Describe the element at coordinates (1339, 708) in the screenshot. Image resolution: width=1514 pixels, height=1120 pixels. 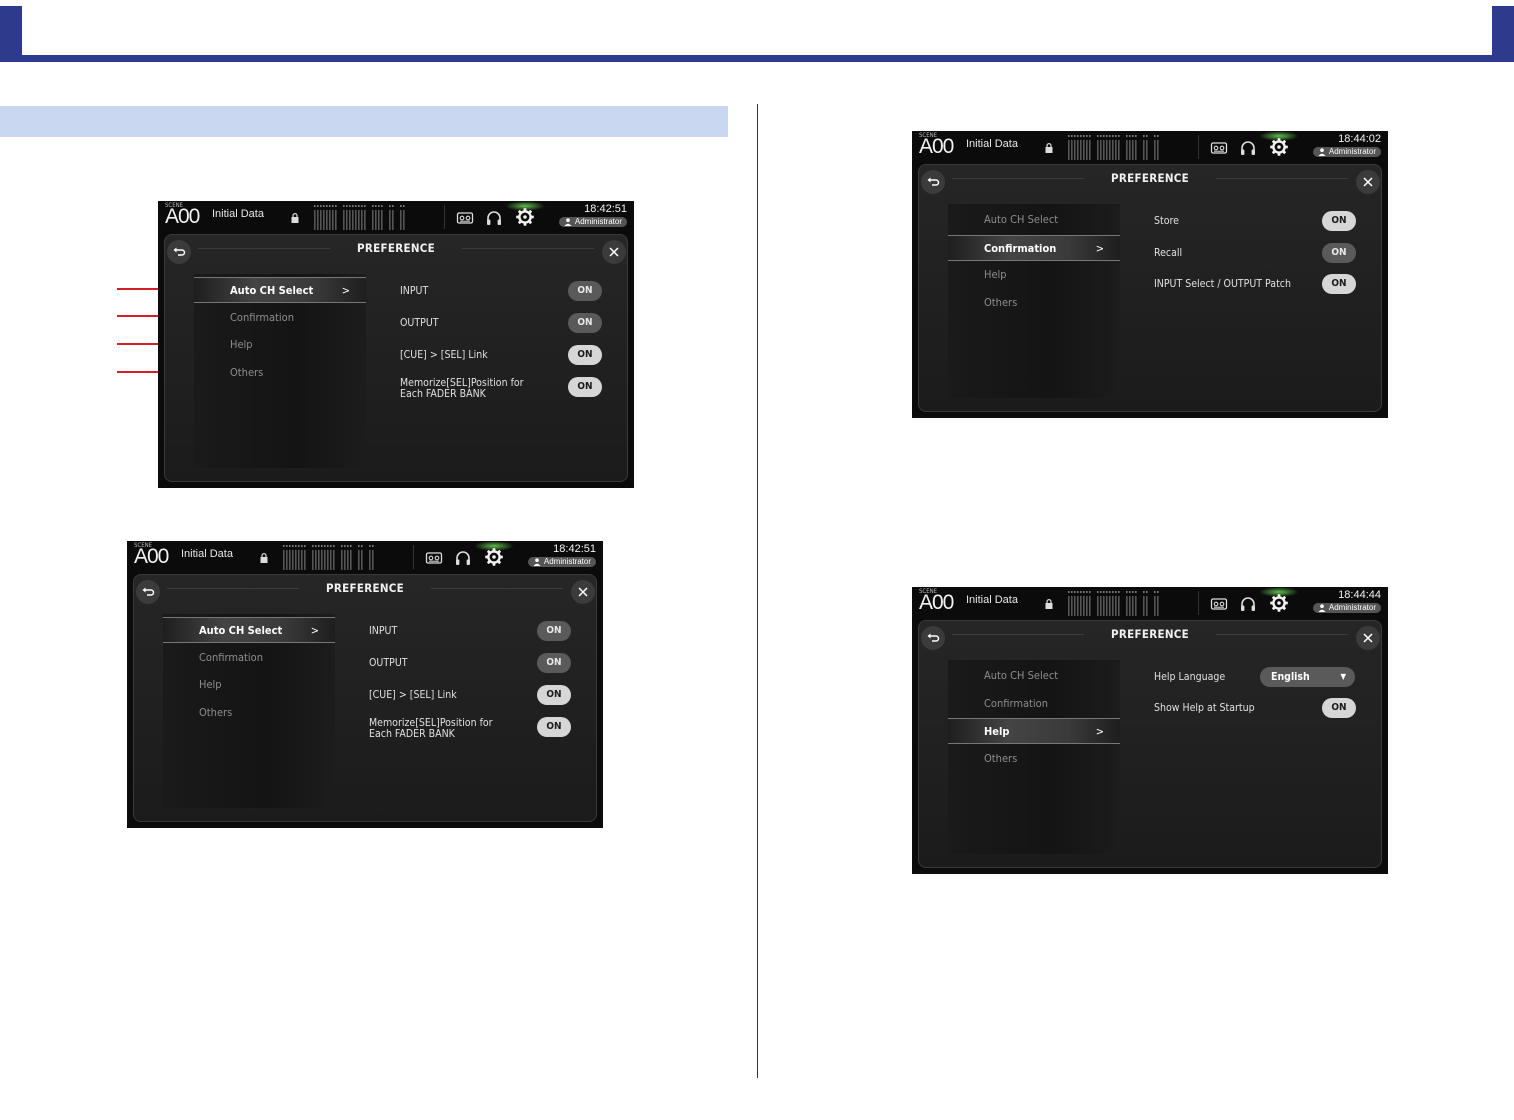
I see `toggle-show-help-at-startup: ON` at that location.